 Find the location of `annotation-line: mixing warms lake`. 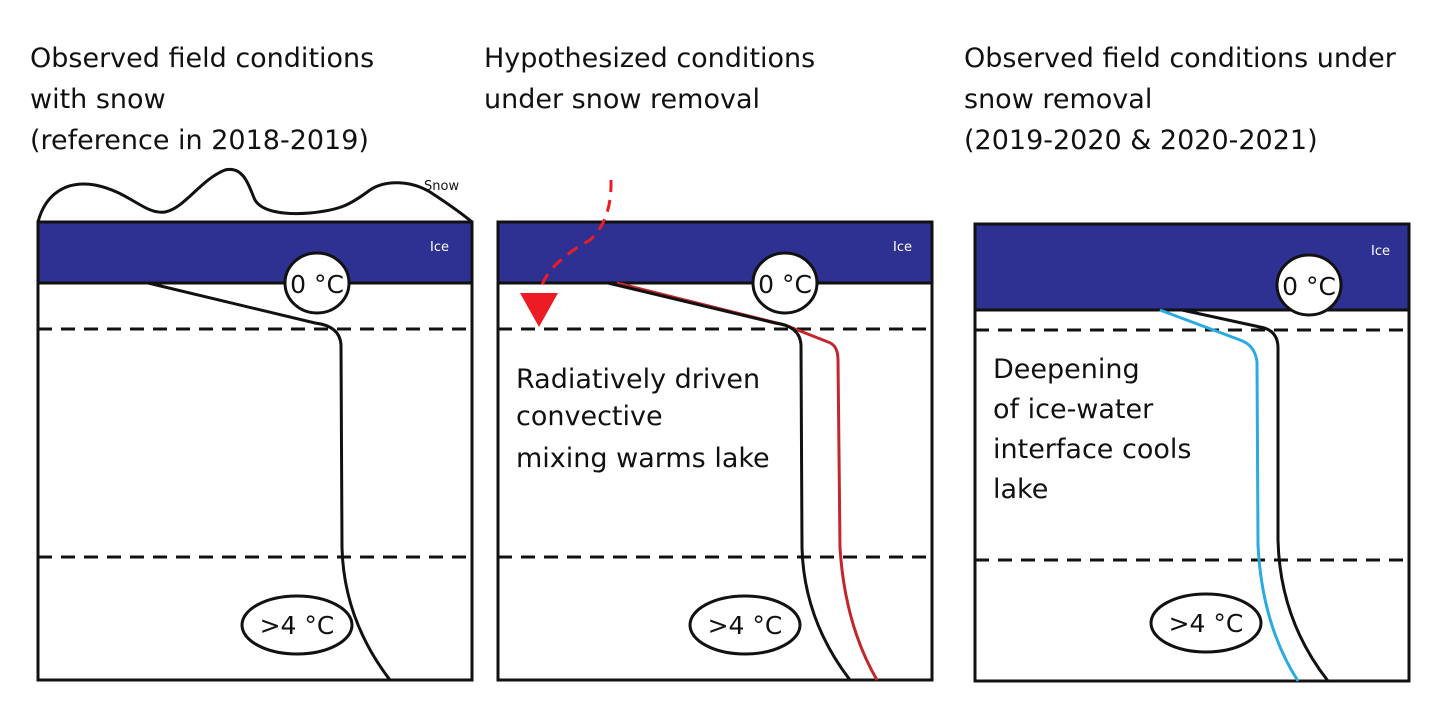

annotation-line: mixing warms lake is located at coordinates (643, 458).